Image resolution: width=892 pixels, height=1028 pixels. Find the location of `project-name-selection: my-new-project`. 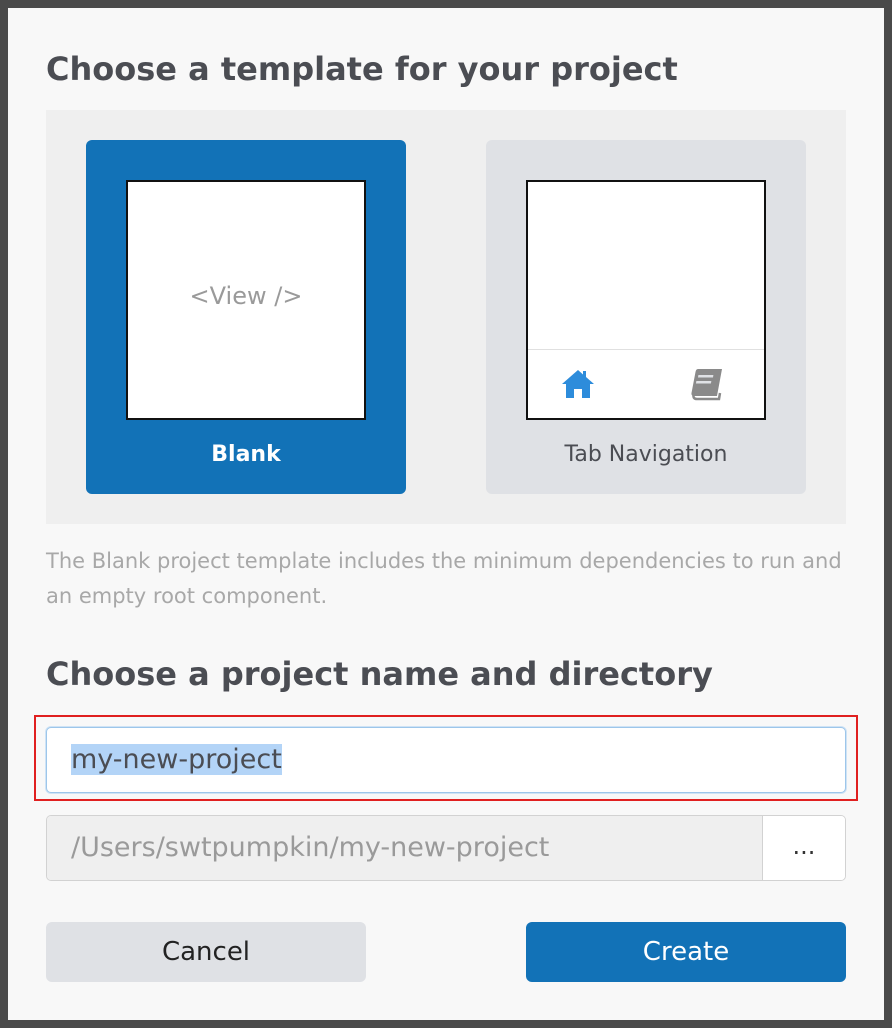

project-name-selection: my-new-project is located at coordinates (176, 759).